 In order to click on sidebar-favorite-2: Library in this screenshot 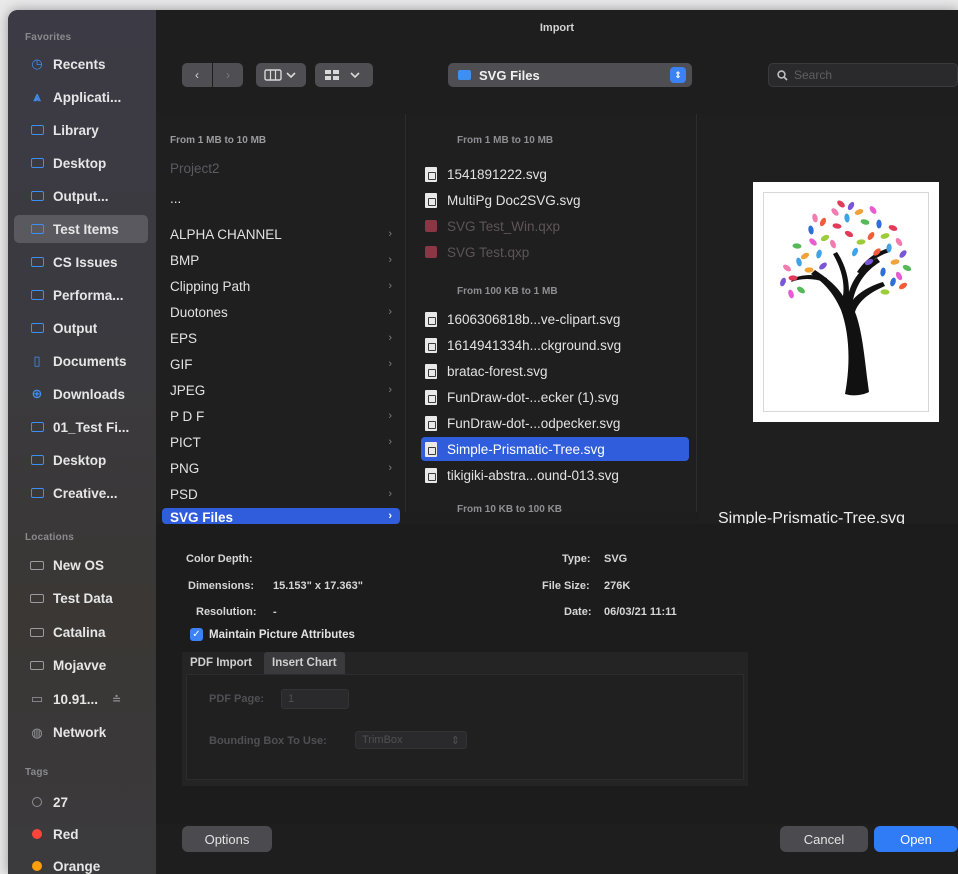, I will do `click(81, 130)`.